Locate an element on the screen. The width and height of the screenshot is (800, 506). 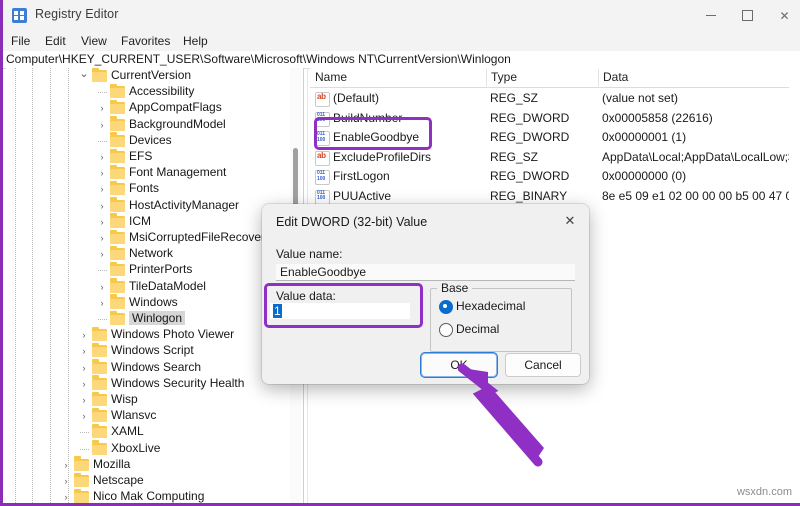
tree-item-label: XboxLive is located at coordinates (136, 447).